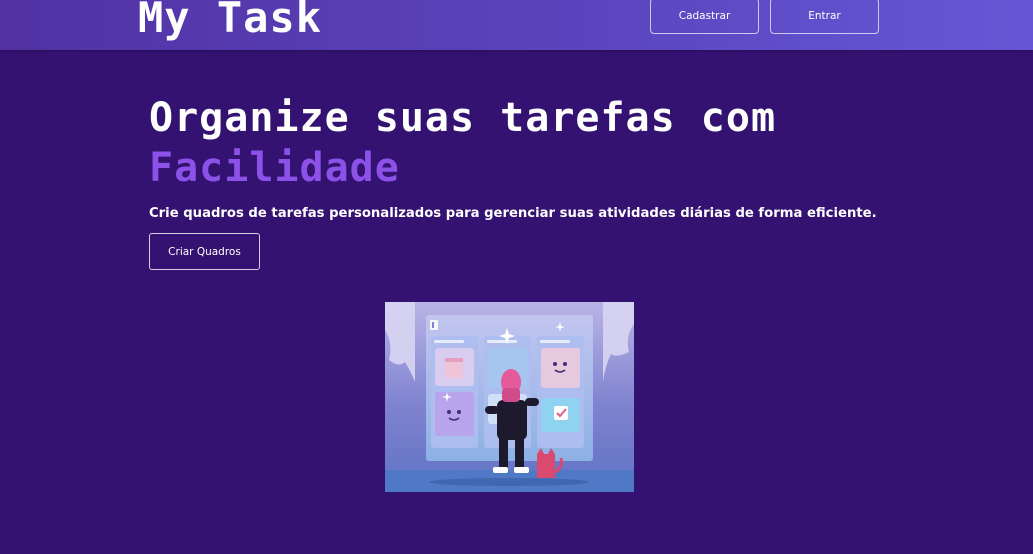 This screenshot has height=554, width=1033. Describe the element at coordinates (516, 25) in the screenshot. I see `top-header: My Task Cadastrar Entrar` at that location.